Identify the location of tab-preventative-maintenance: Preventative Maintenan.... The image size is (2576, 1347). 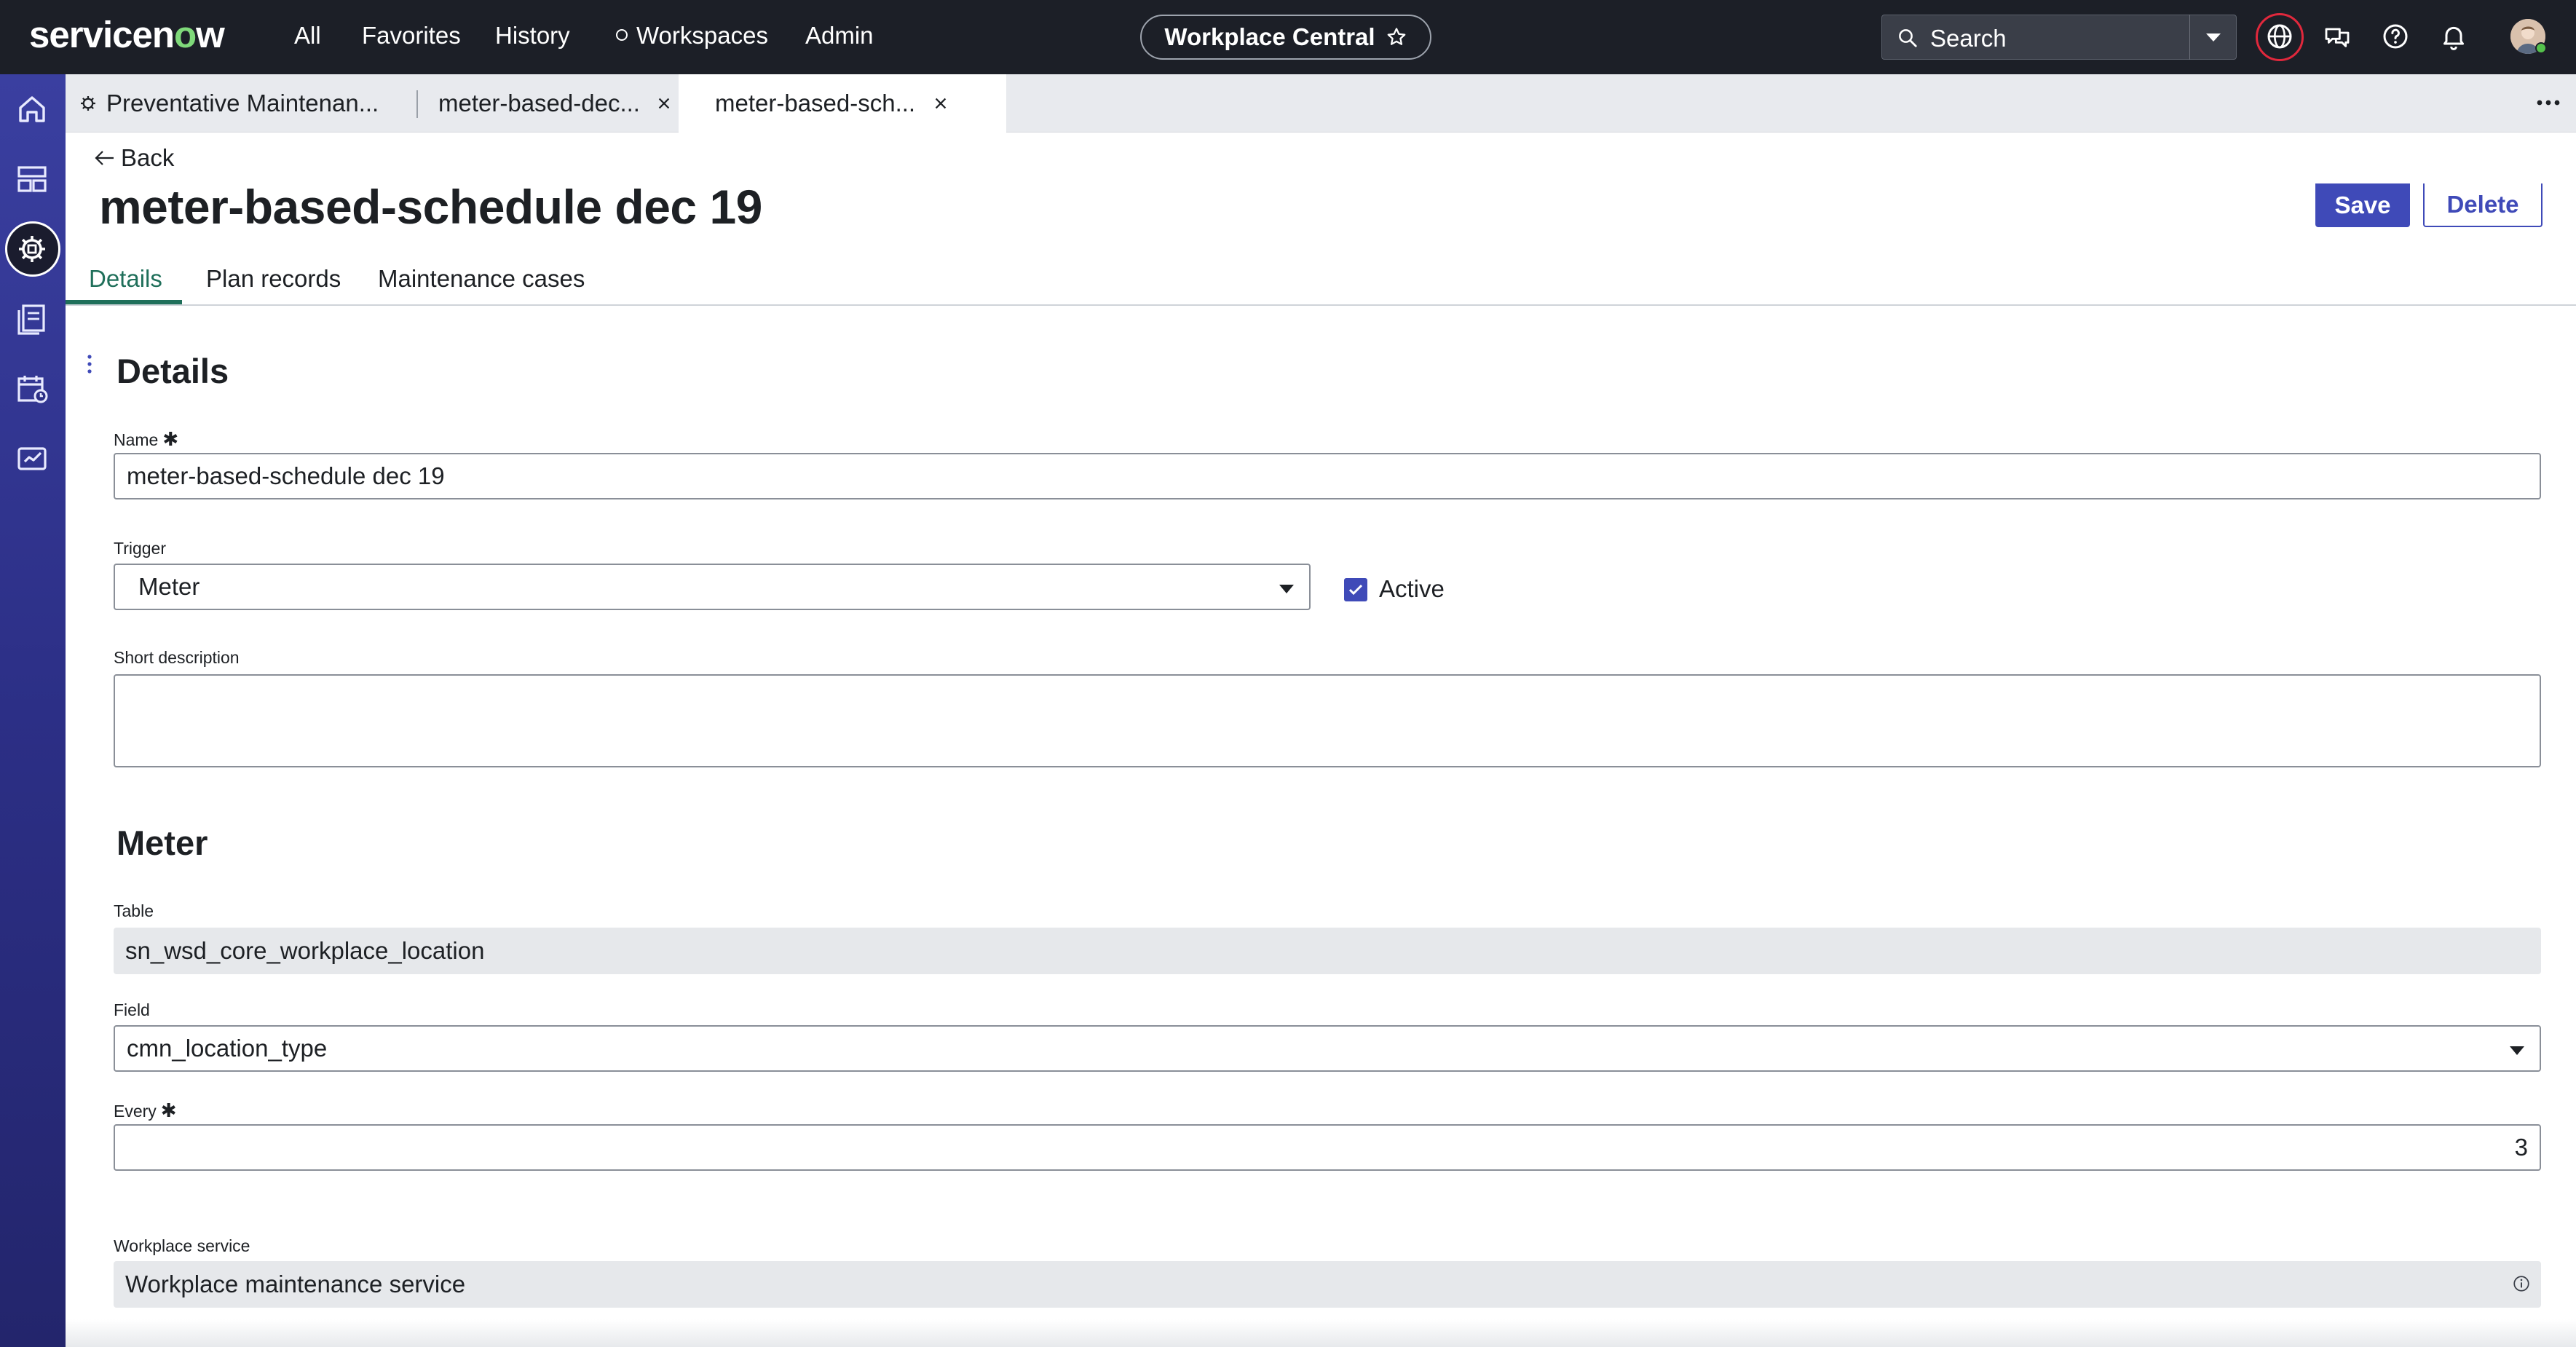
(252, 104).